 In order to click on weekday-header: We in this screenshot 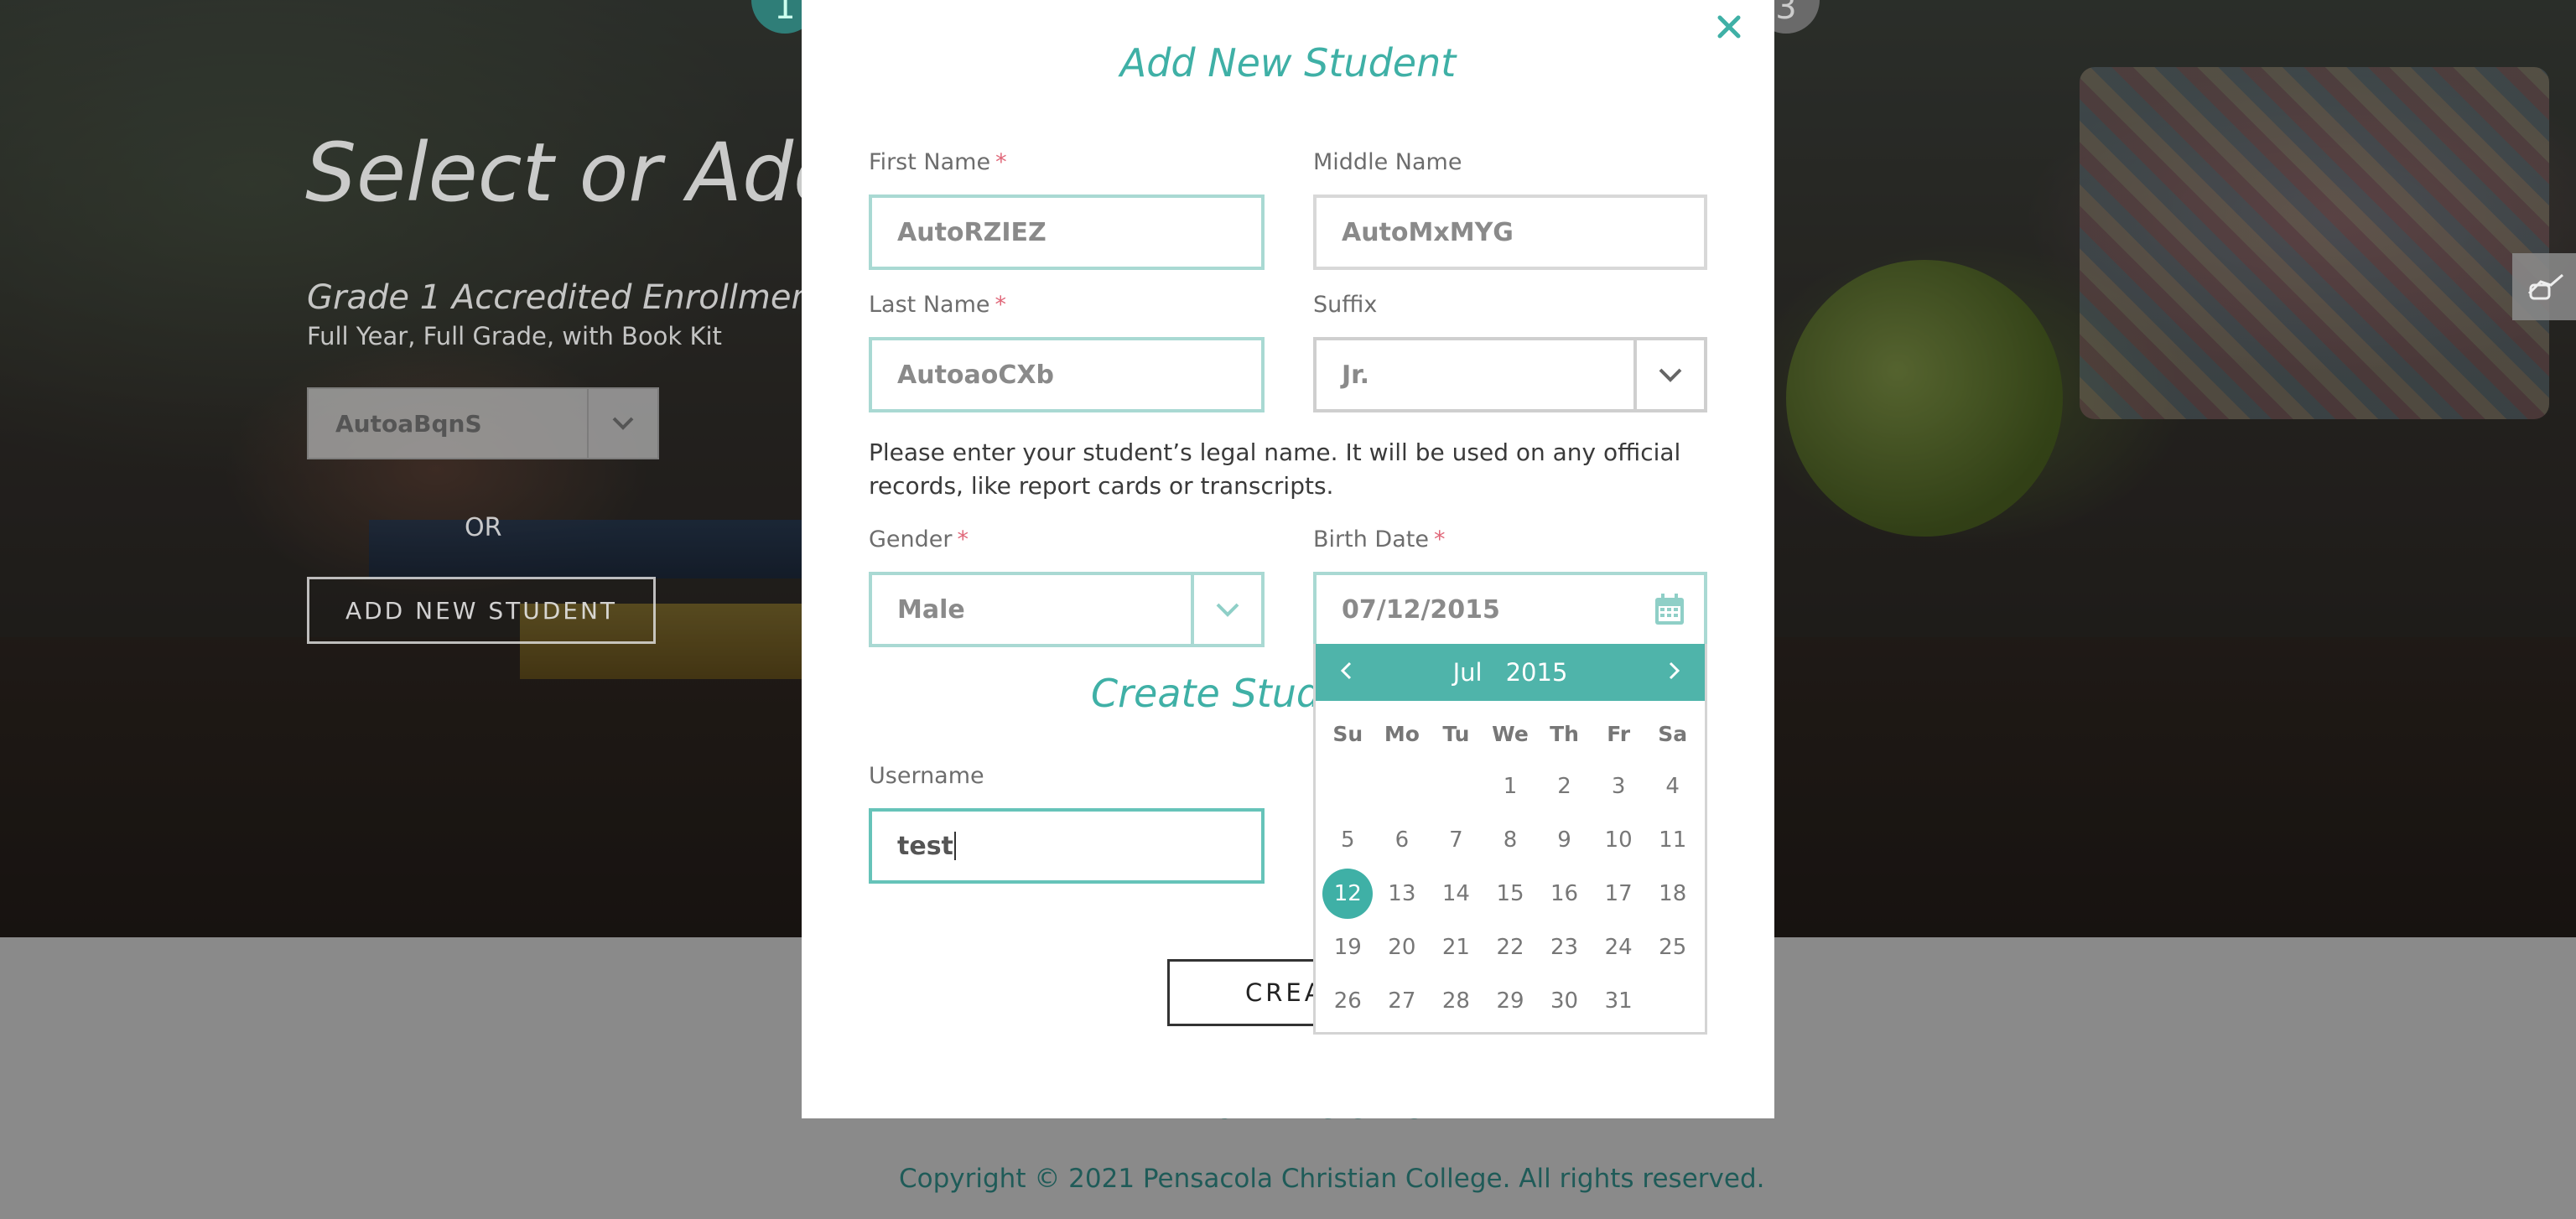, I will do `click(1510, 733)`.